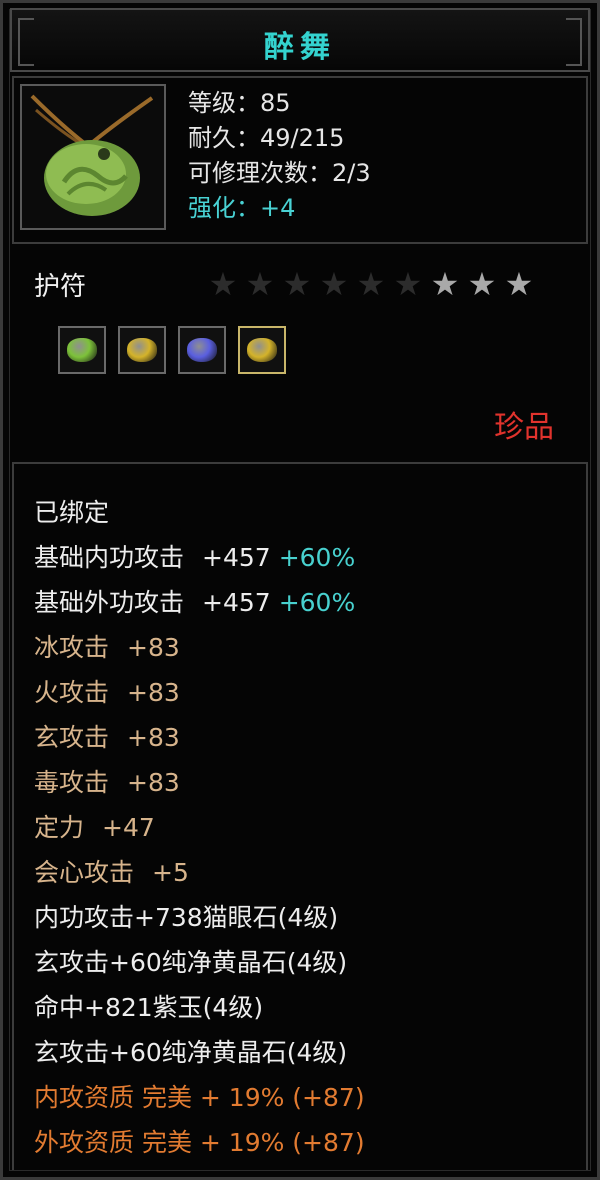 The height and width of the screenshot is (1180, 600). I want to click on item-type: 护符, so click(60, 287).